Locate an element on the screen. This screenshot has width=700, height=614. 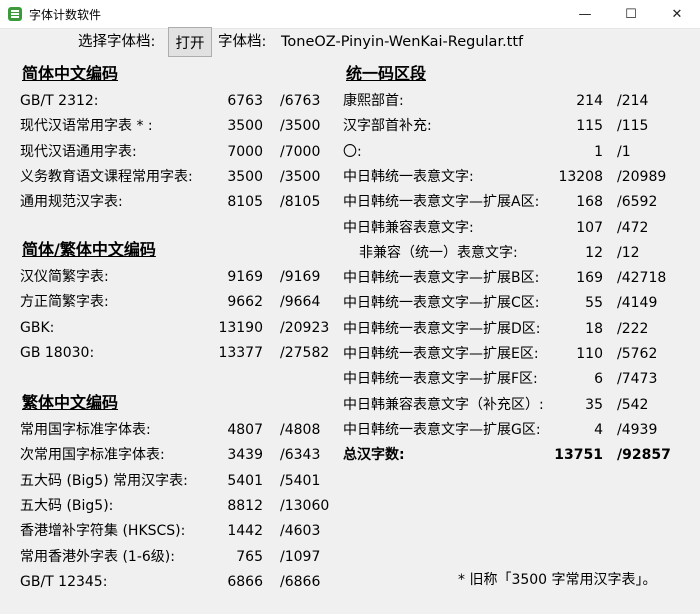
window-controls: — ☐ ✕ is located at coordinates (631, 14).